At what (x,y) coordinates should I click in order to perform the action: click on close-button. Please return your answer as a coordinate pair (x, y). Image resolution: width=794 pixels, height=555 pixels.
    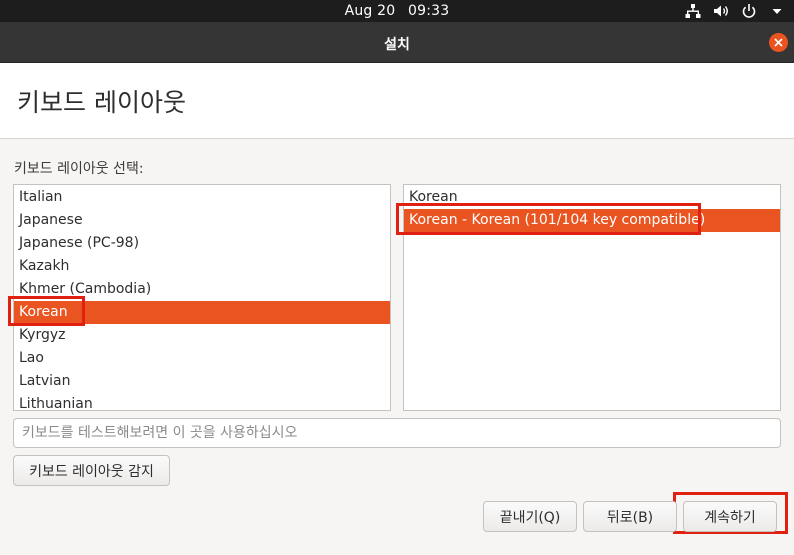
    Looking at the image, I should click on (778, 42).